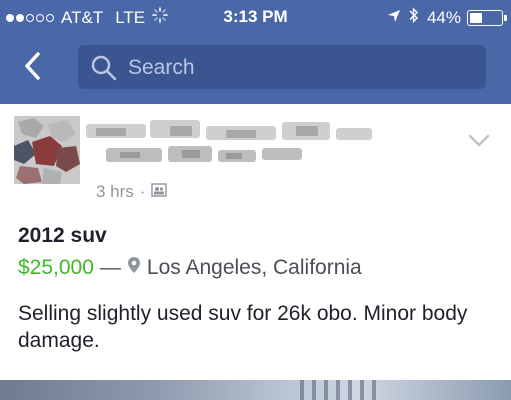  What do you see at coordinates (254, 268) in the screenshot?
I see `listing-location: Los Angeles, California` at bounding box center [254, 268].